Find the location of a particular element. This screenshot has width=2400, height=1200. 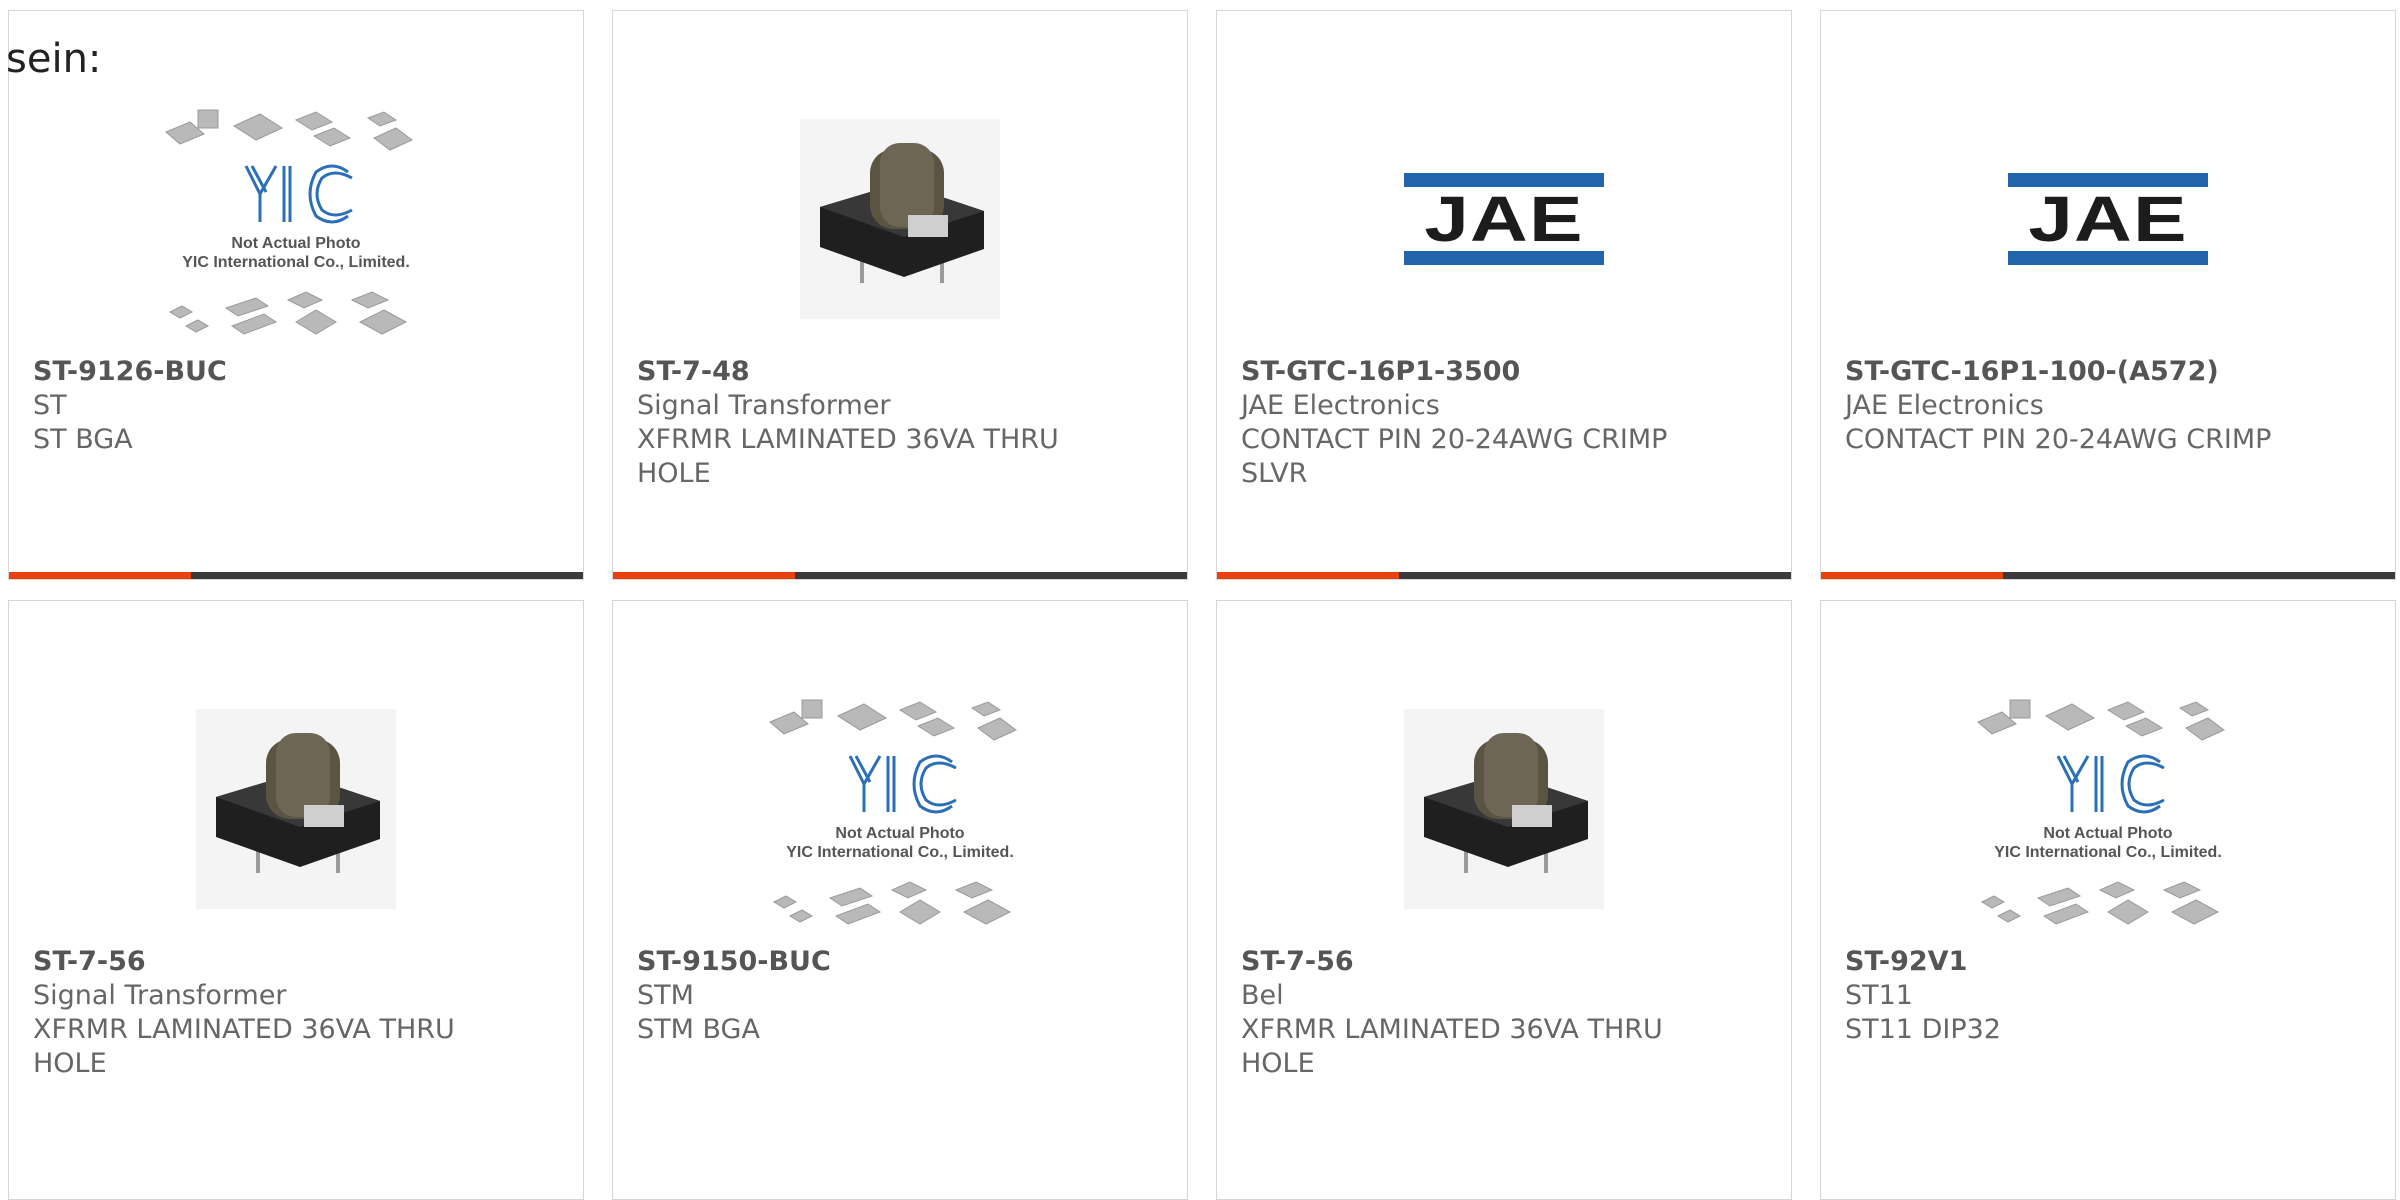

brand: ST is located at coordinates (50, 405).